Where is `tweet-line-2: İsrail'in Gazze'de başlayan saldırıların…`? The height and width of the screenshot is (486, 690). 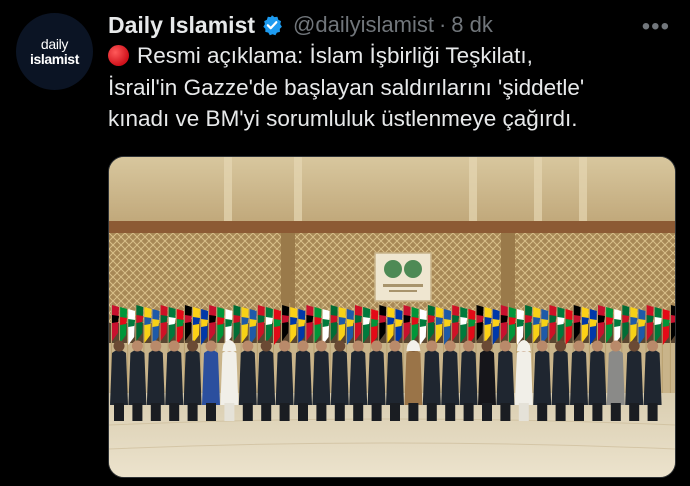 tweet-line-2: İsrail'in Gazze'de başlayan saldırıların… is located at coordinates (346, 87).